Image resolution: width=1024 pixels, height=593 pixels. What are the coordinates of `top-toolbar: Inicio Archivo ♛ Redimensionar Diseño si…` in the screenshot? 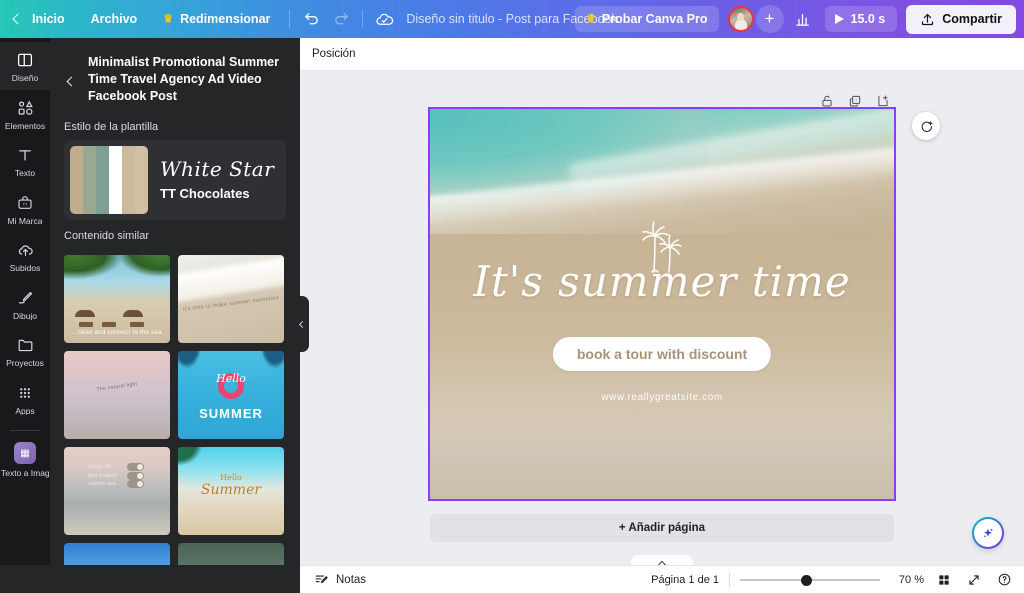 It's located at (512, 19).